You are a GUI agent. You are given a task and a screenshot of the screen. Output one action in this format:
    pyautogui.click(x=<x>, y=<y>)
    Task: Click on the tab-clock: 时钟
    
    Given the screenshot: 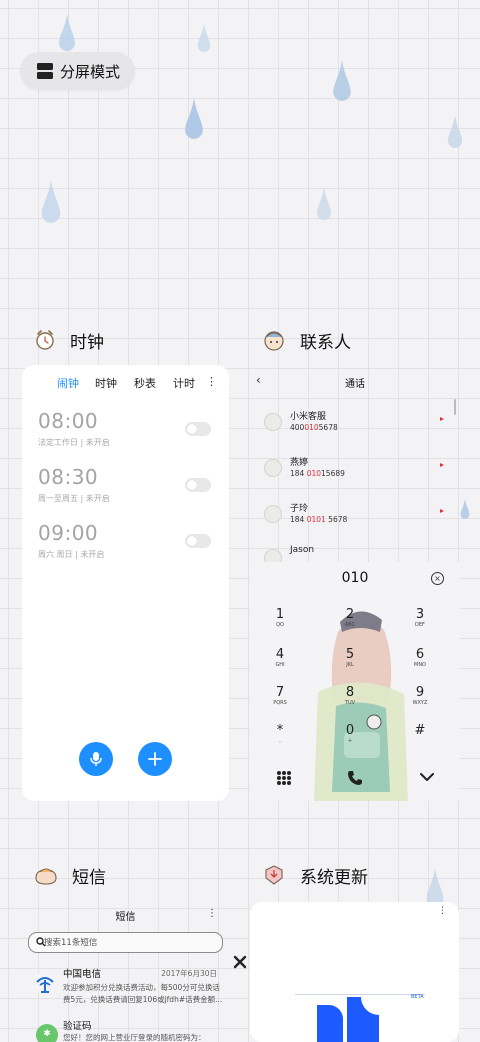 What is the action you would take?
    pyautogui.click(x=106, y=383)
    